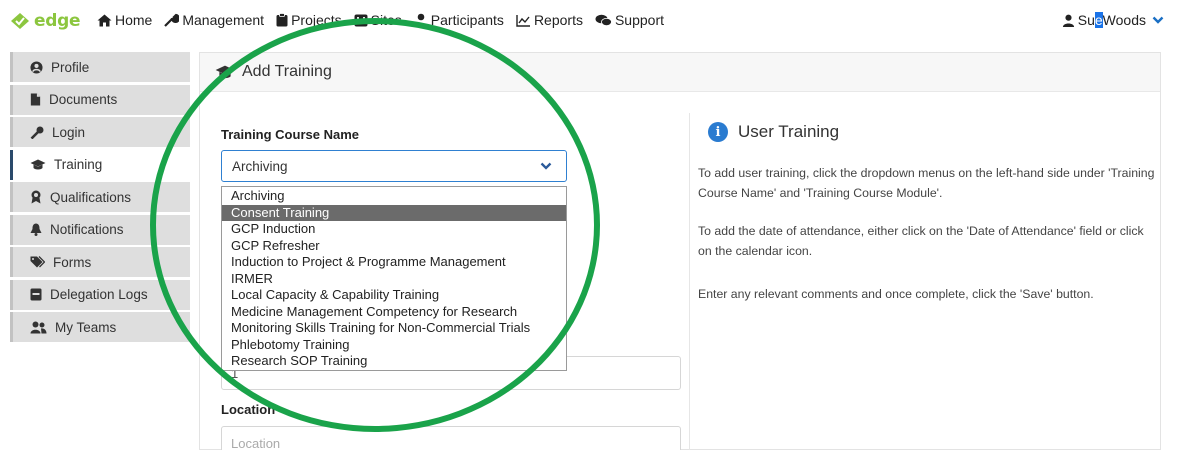 This screenshot has width=1180, height=450. I want to click on users-icon, so click(38, 327).